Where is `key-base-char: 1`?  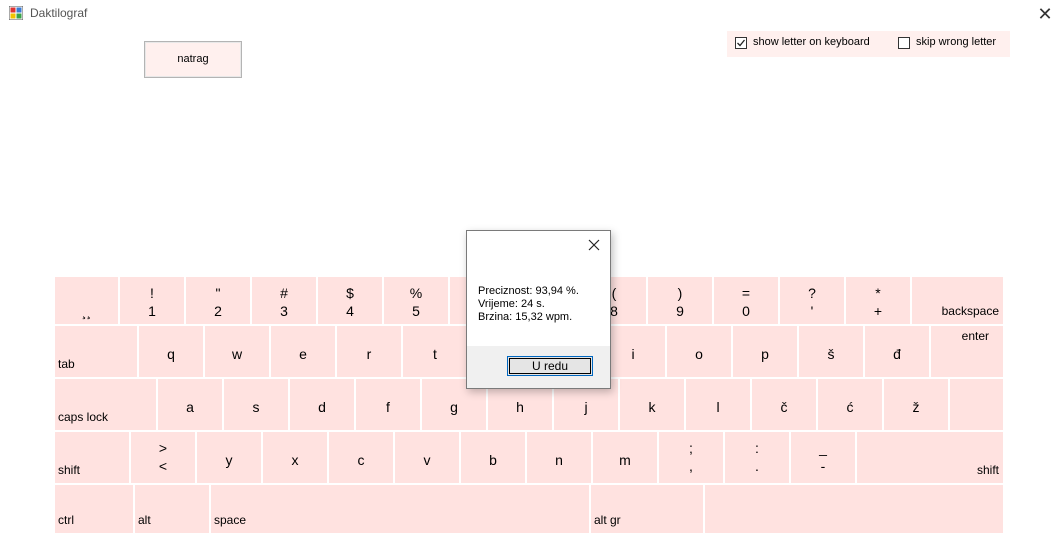 key-base-char: 1 is located at coordinates (152, 311).